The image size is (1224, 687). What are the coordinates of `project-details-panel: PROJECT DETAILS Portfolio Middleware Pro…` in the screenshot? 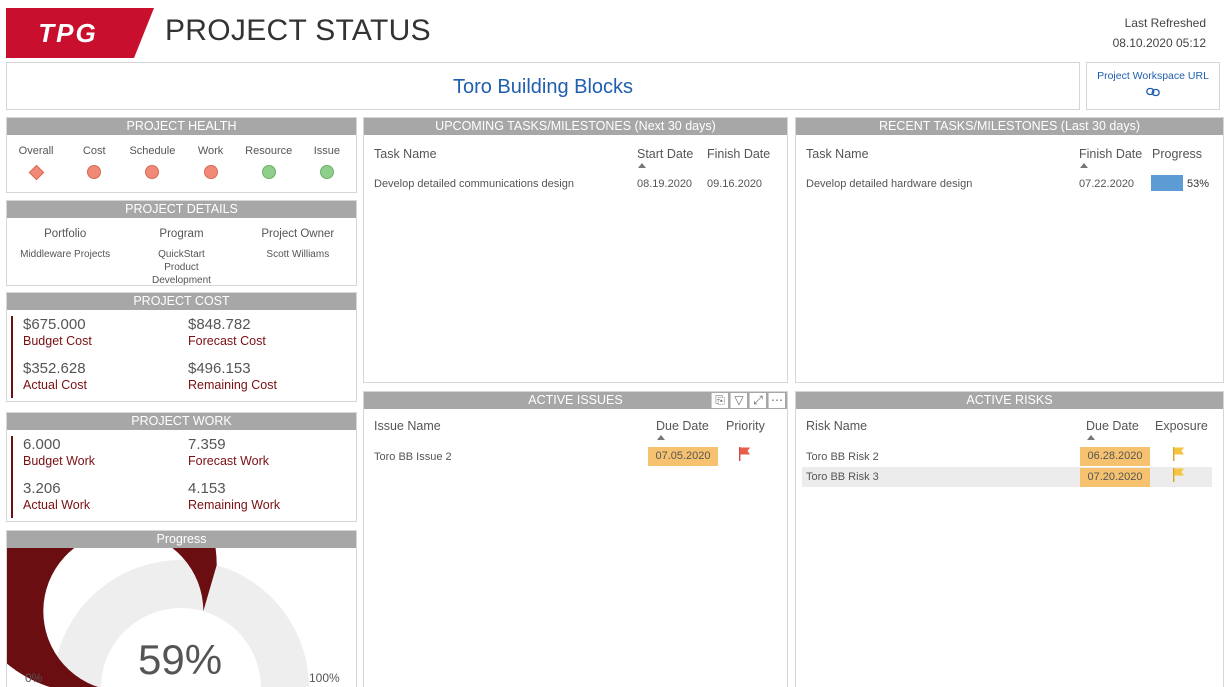 It's located at (181, 243).